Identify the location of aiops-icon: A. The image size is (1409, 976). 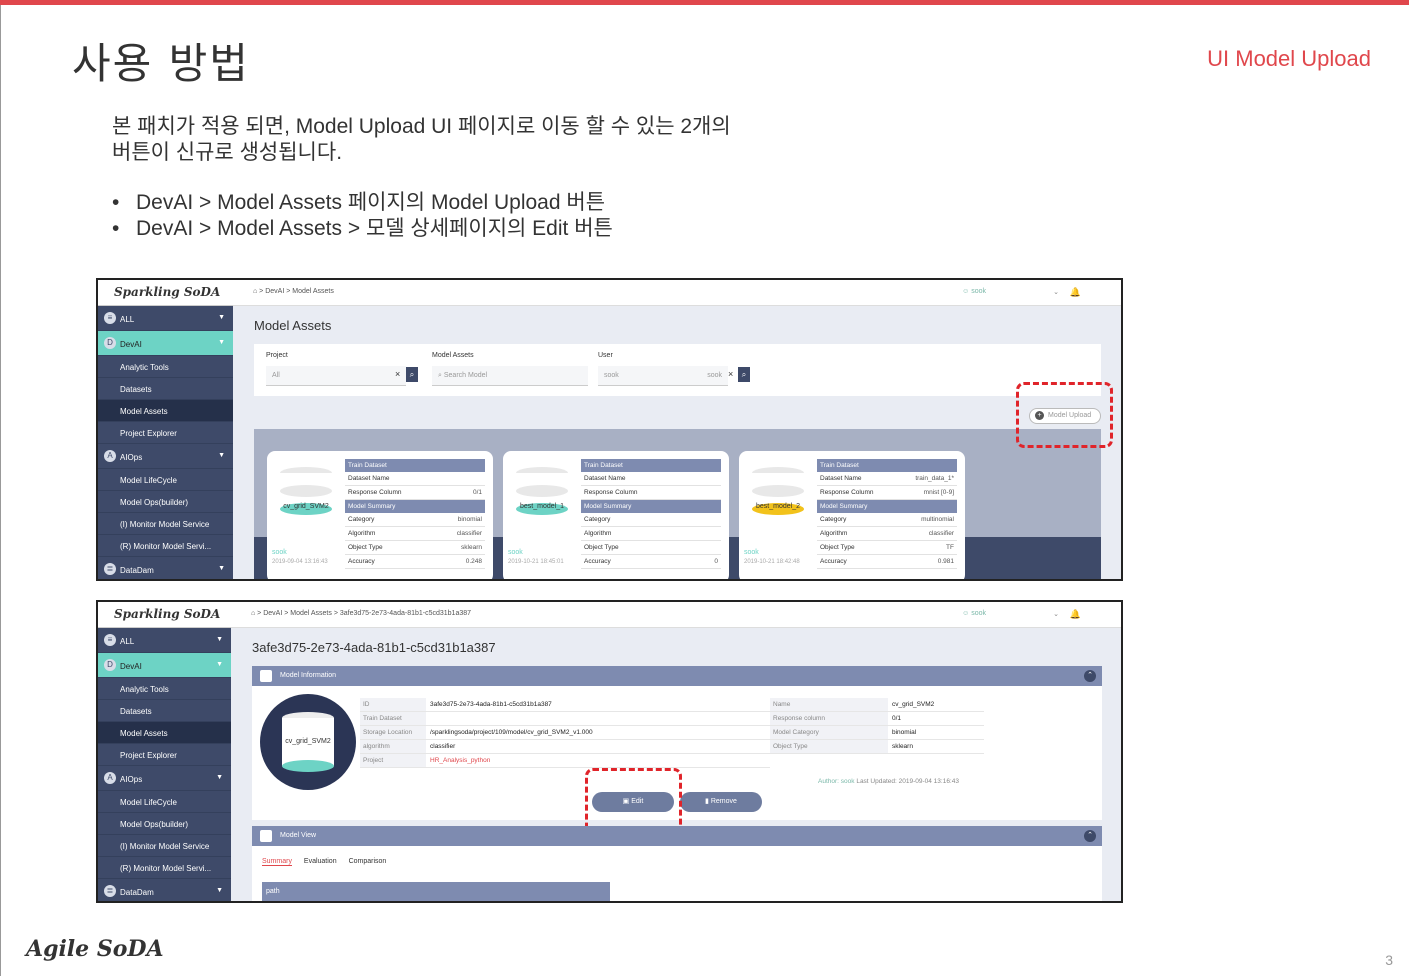
(110, 778).